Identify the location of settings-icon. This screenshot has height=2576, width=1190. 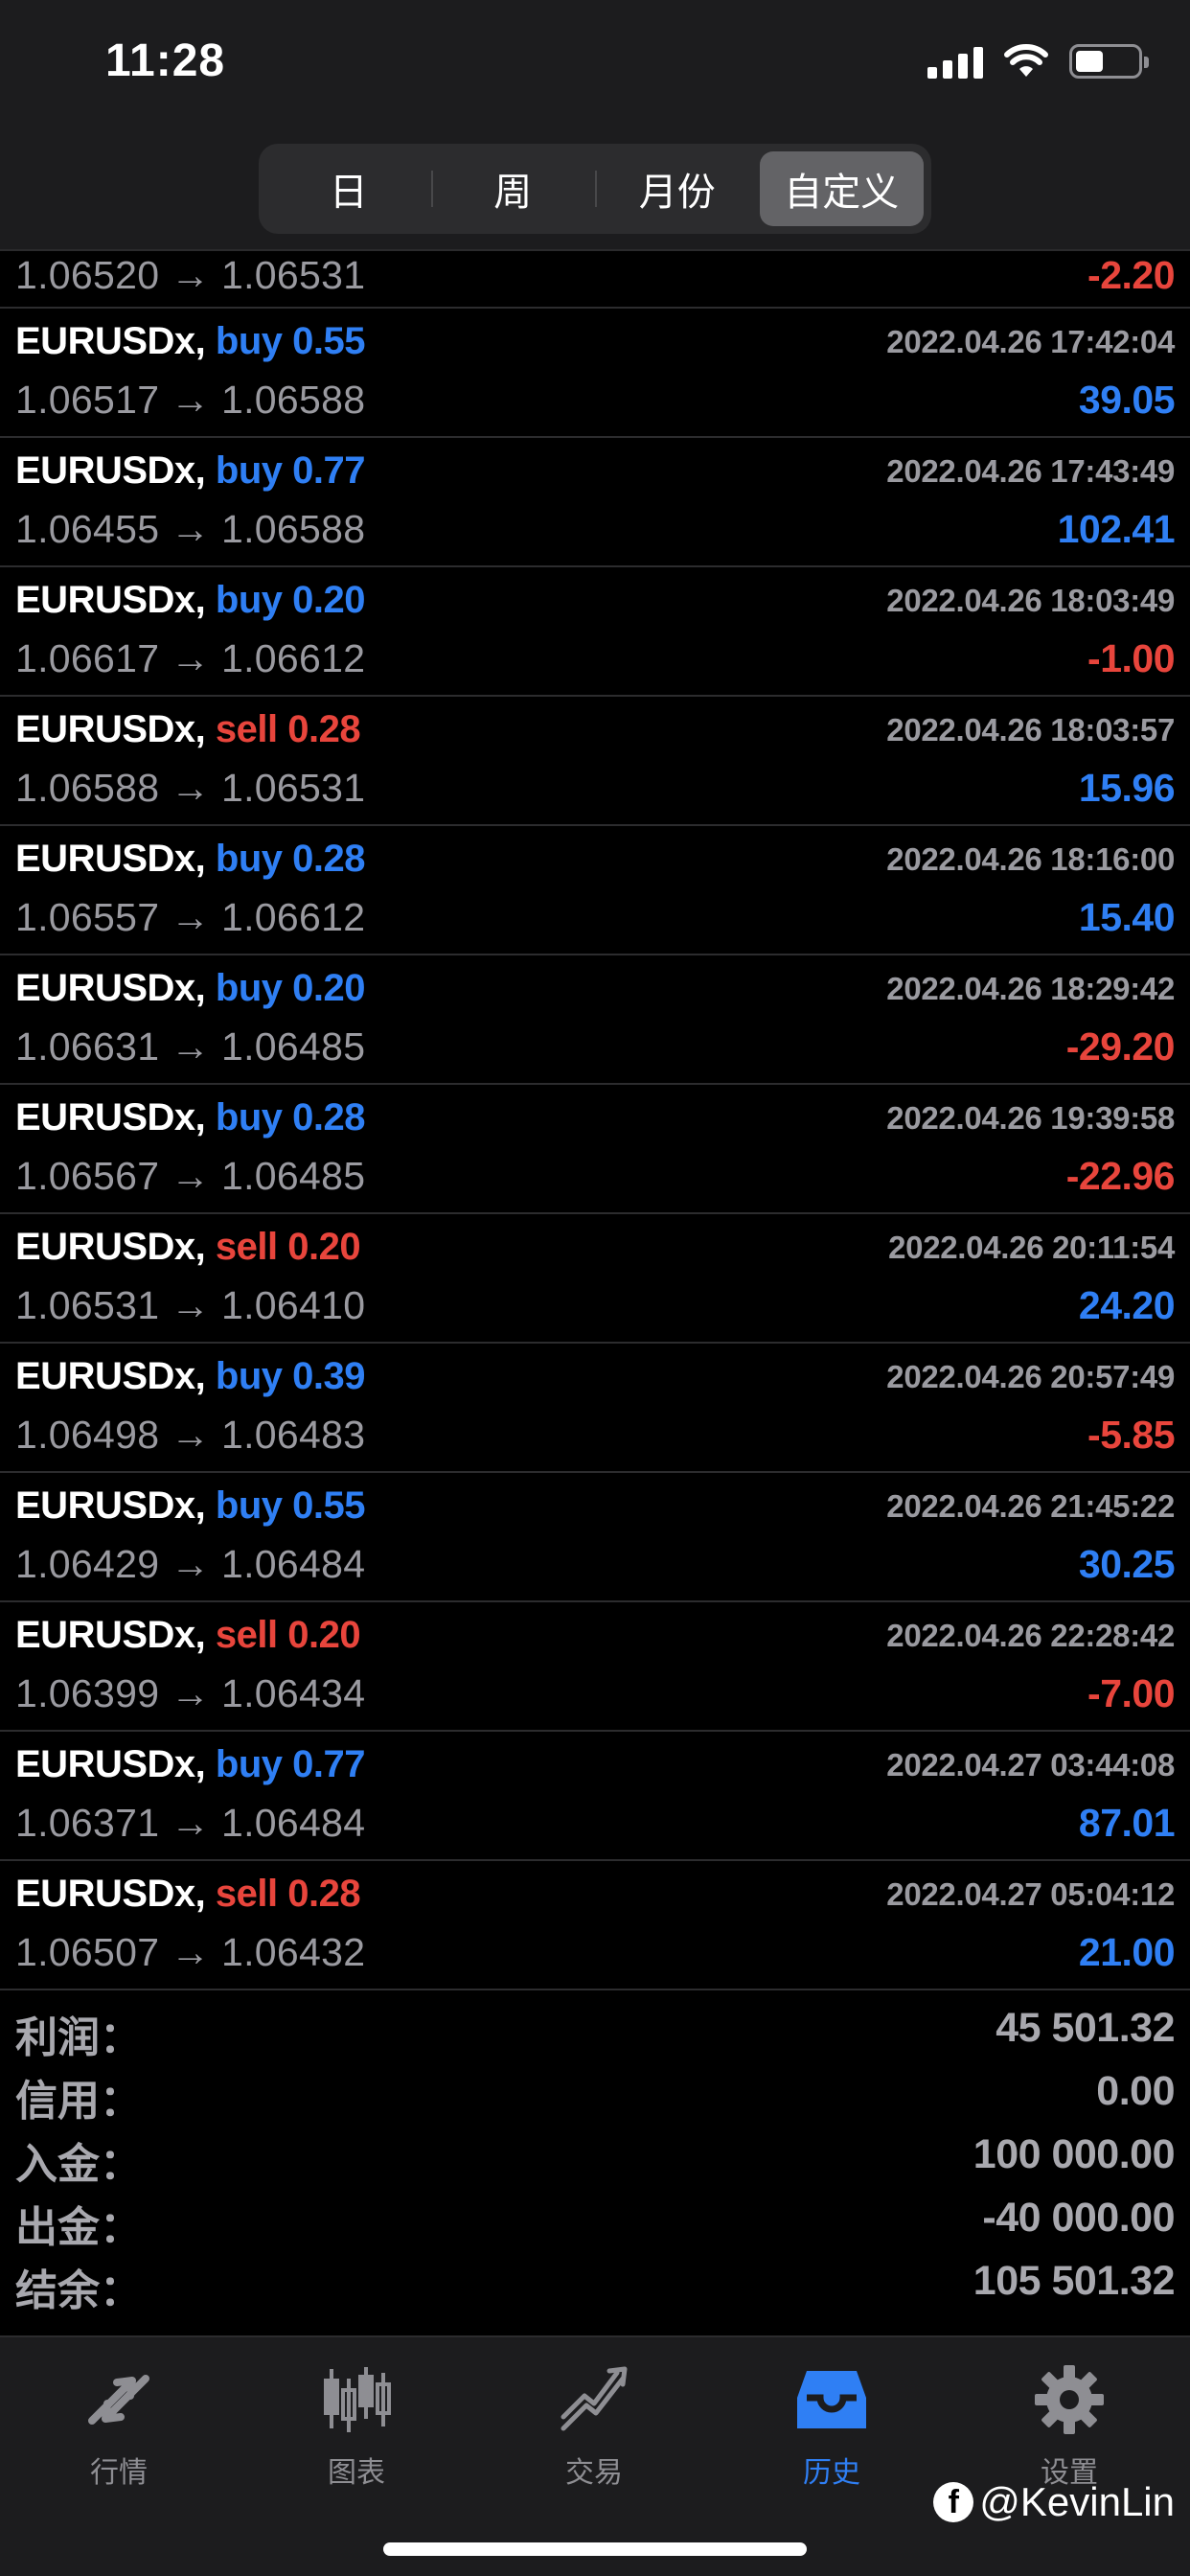
(1069, 2400).